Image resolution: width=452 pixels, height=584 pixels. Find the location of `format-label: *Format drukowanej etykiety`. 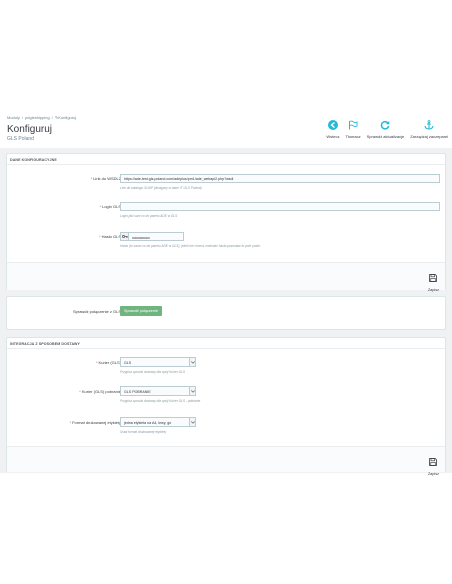

format-label: *Format drukowanej etykiety is located at coordinates (95, 422).